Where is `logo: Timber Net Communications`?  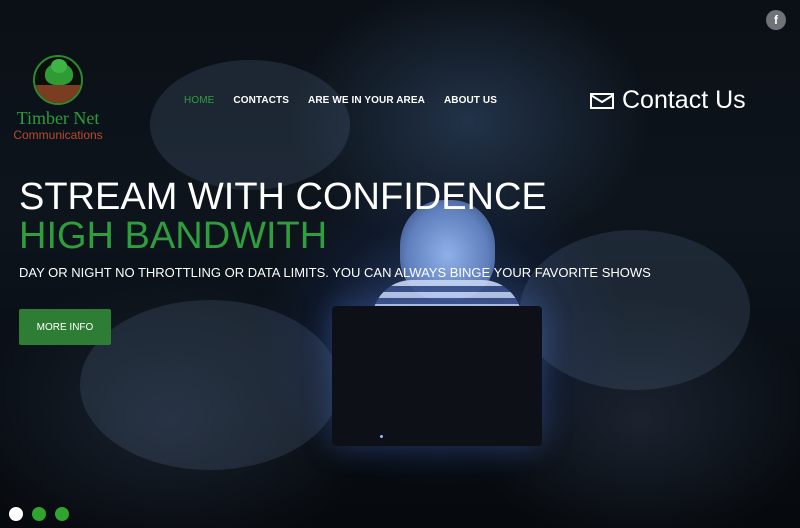
logo: Timber Net Communications is located at coordinates (58, 99).